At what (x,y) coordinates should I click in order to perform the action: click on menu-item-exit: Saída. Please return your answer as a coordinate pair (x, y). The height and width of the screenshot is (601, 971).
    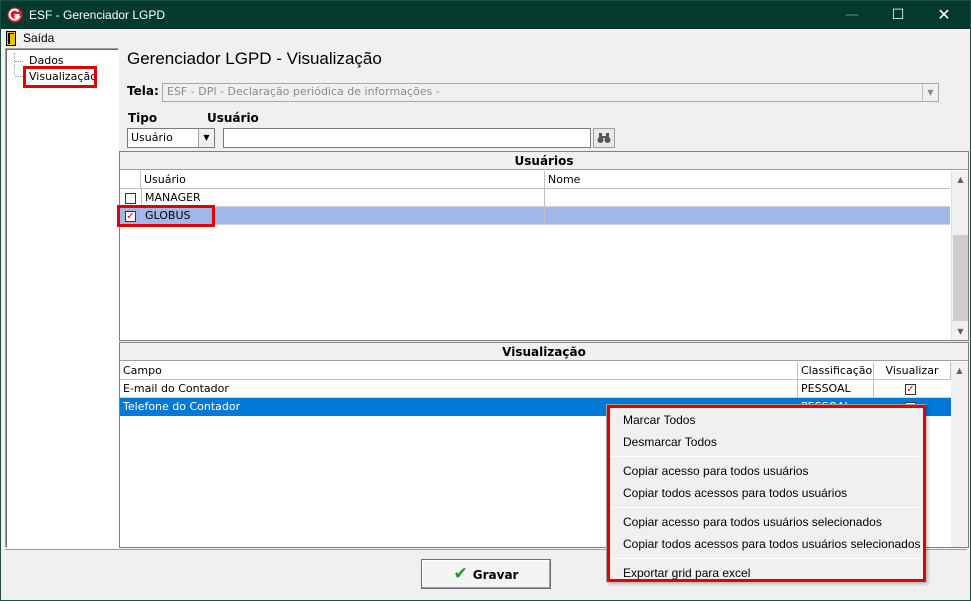
    Looking at the image, I should click on (38, 38).